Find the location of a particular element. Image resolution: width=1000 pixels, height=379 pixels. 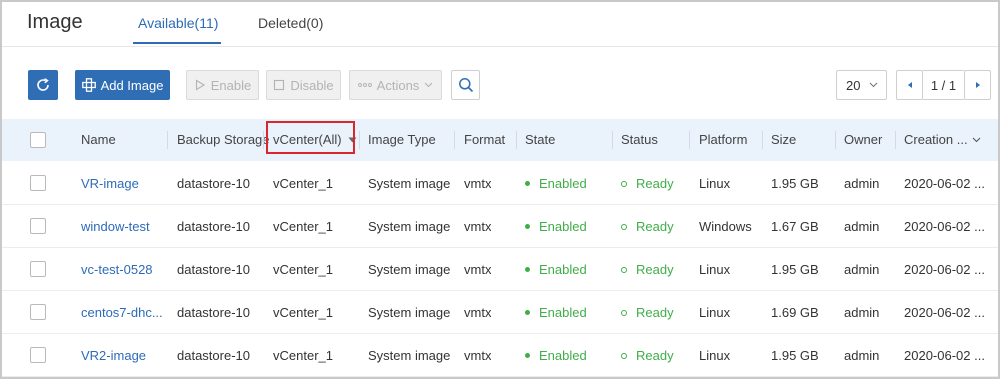

actions-label: Actions is located at coordinates (398, 85).